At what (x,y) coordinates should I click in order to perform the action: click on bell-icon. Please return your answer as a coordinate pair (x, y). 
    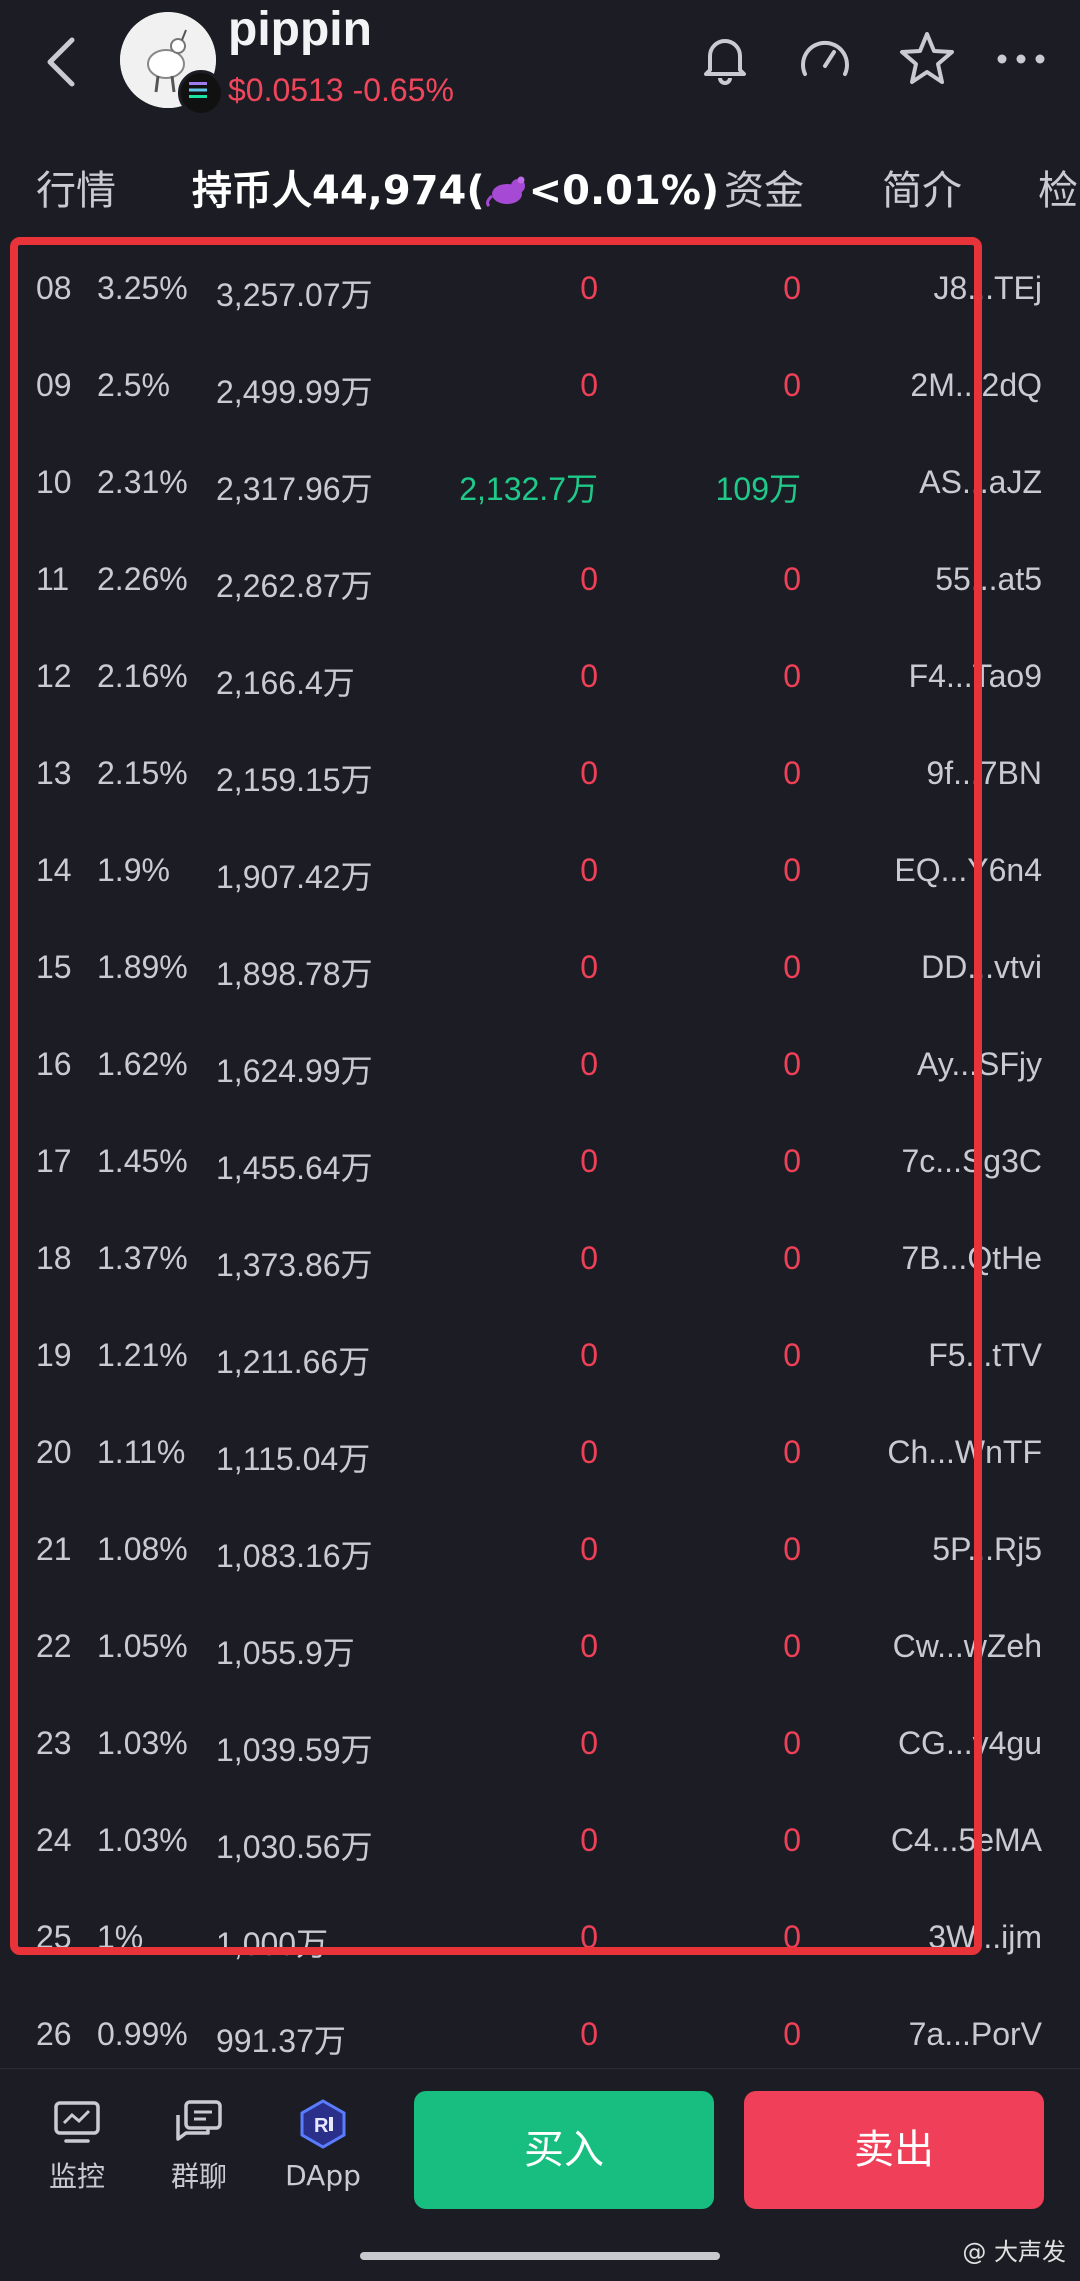
    Looking at the image, I should click on (725, 59).